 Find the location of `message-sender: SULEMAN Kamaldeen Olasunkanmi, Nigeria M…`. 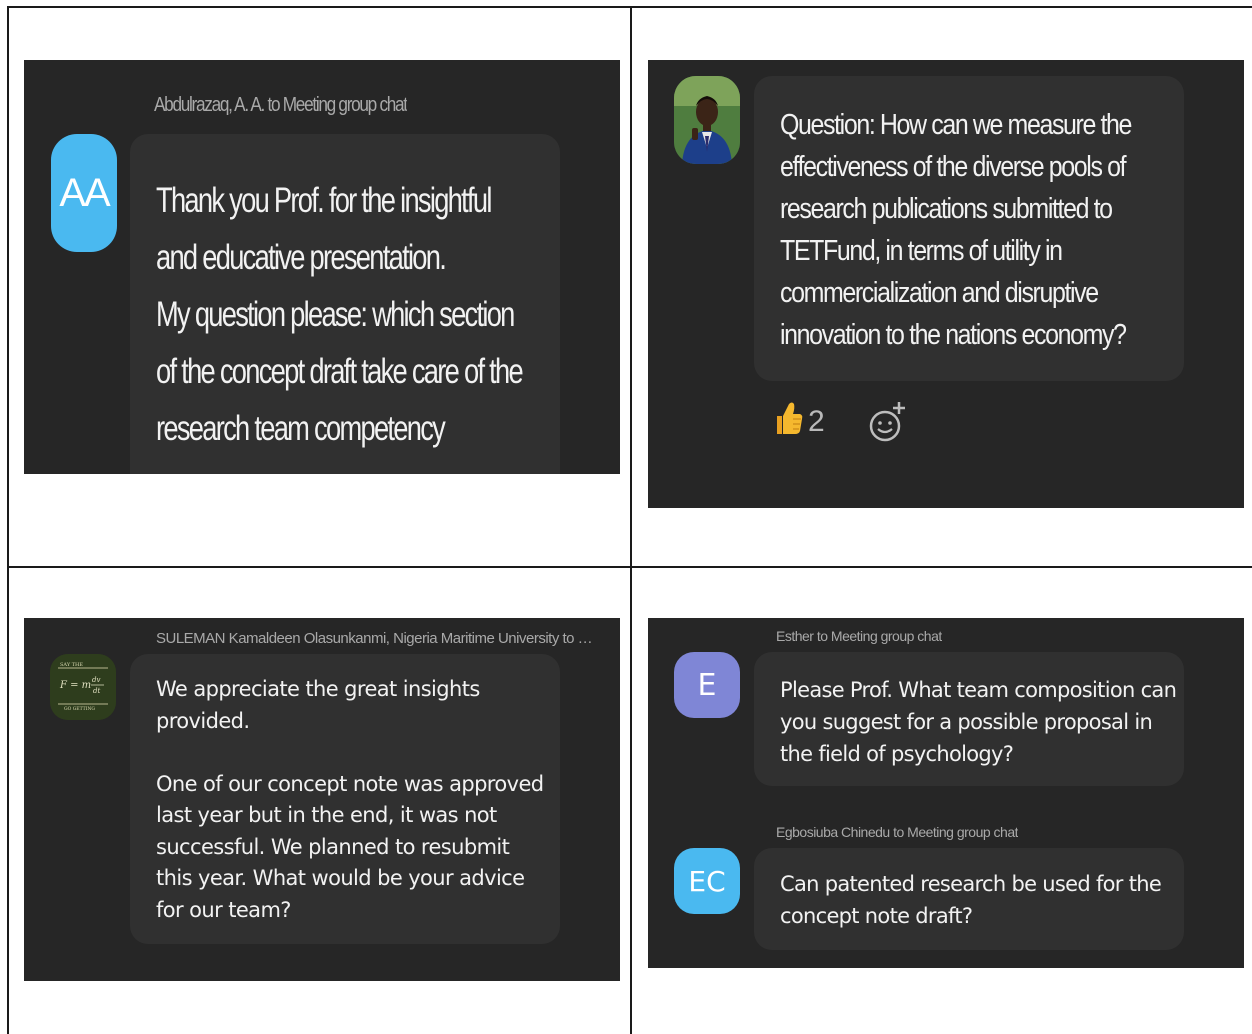

message-sender: SULEMAN Kamaldeen Olasunkanmi, Nigeria M… is located at coordinates (376, 638).